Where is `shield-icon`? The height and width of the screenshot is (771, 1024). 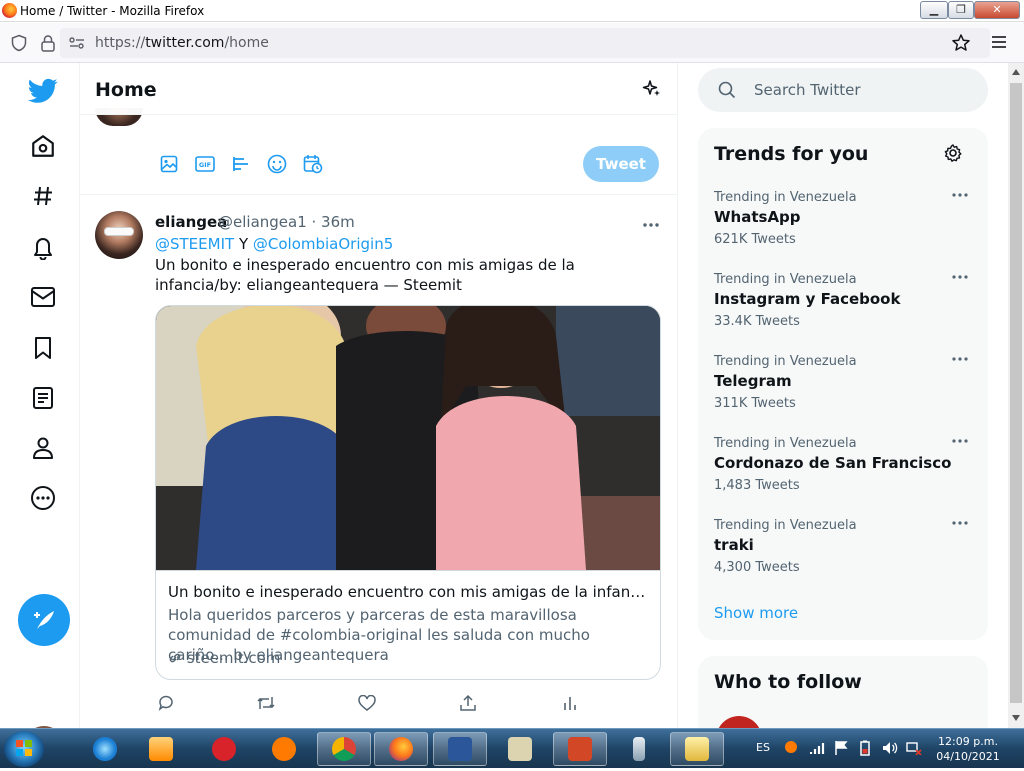 shield-icon is located at coordinates (19, 43).